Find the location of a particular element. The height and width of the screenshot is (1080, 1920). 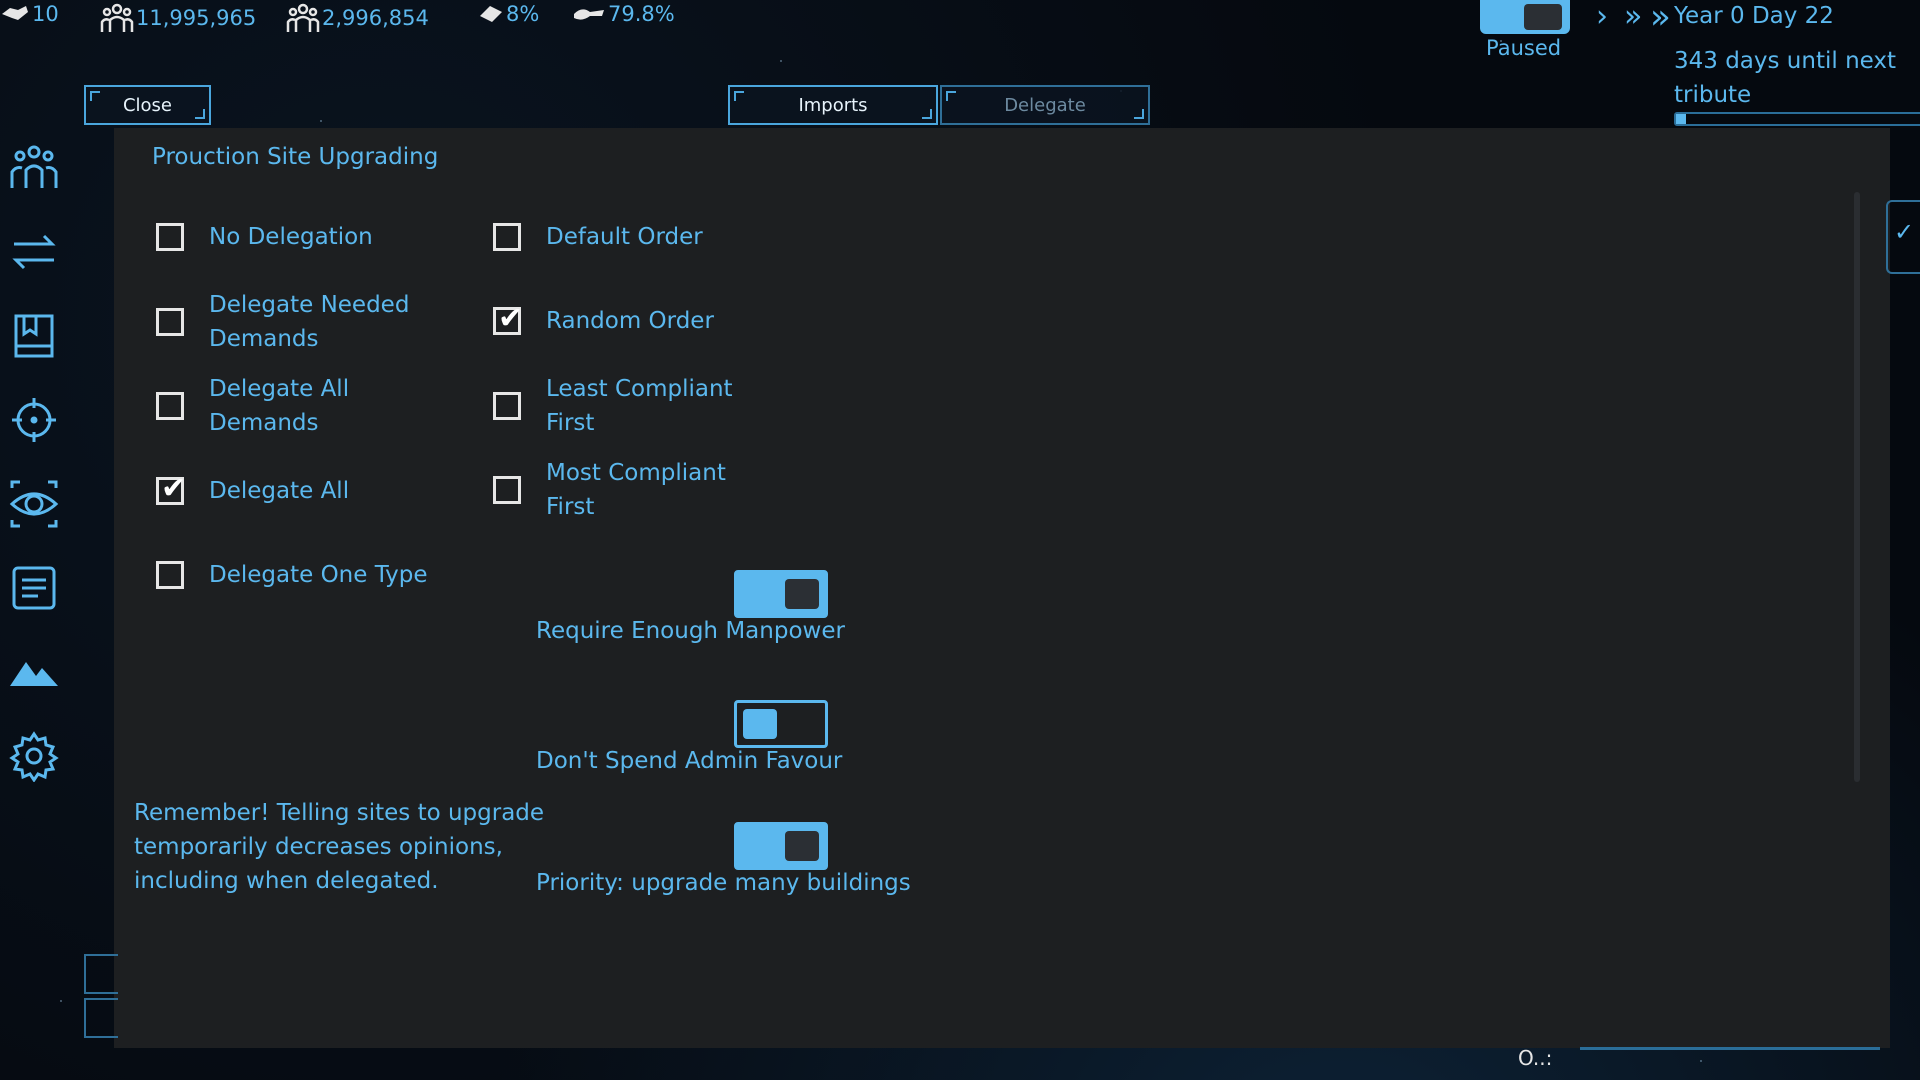

option-random-order: ✔ Random Order is located at coordinates (603, 321).